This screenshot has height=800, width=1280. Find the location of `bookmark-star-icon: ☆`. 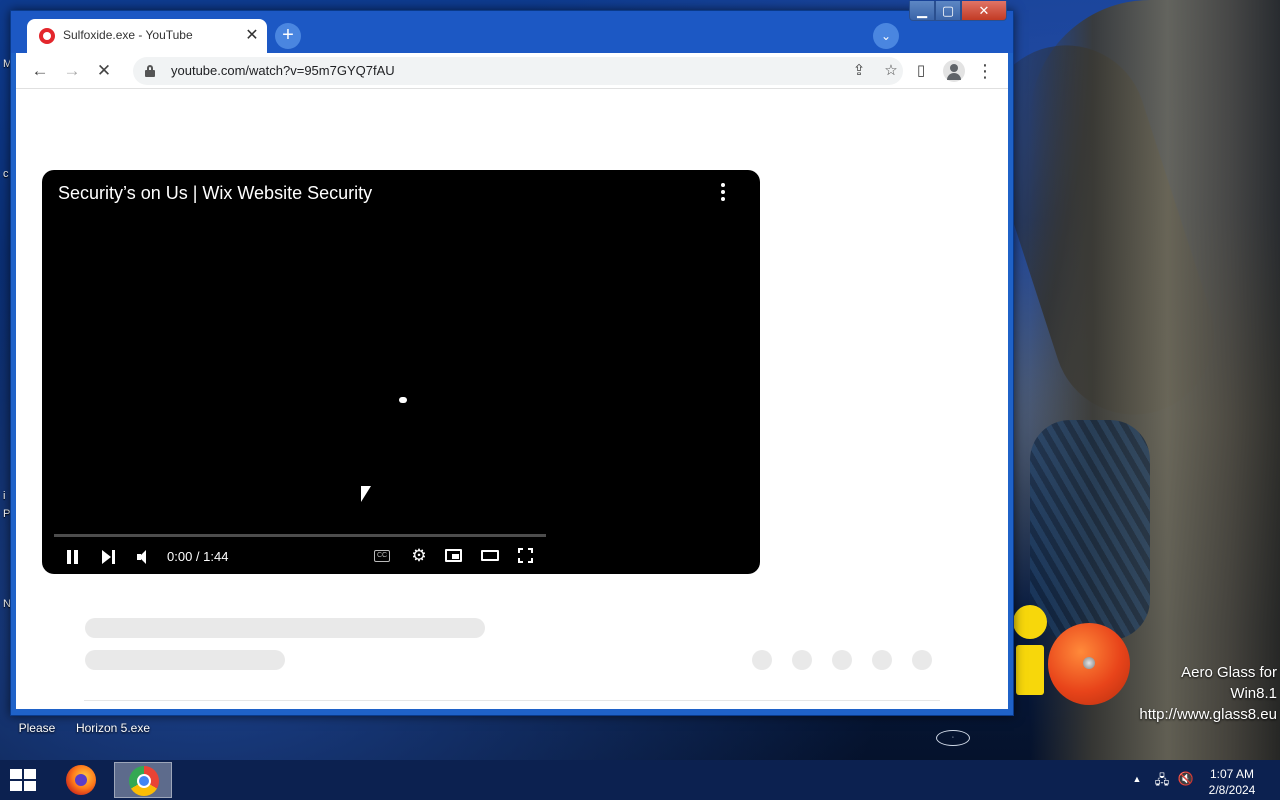

bookmark-star-icon: ☆ is located at coordinates (891, 71).